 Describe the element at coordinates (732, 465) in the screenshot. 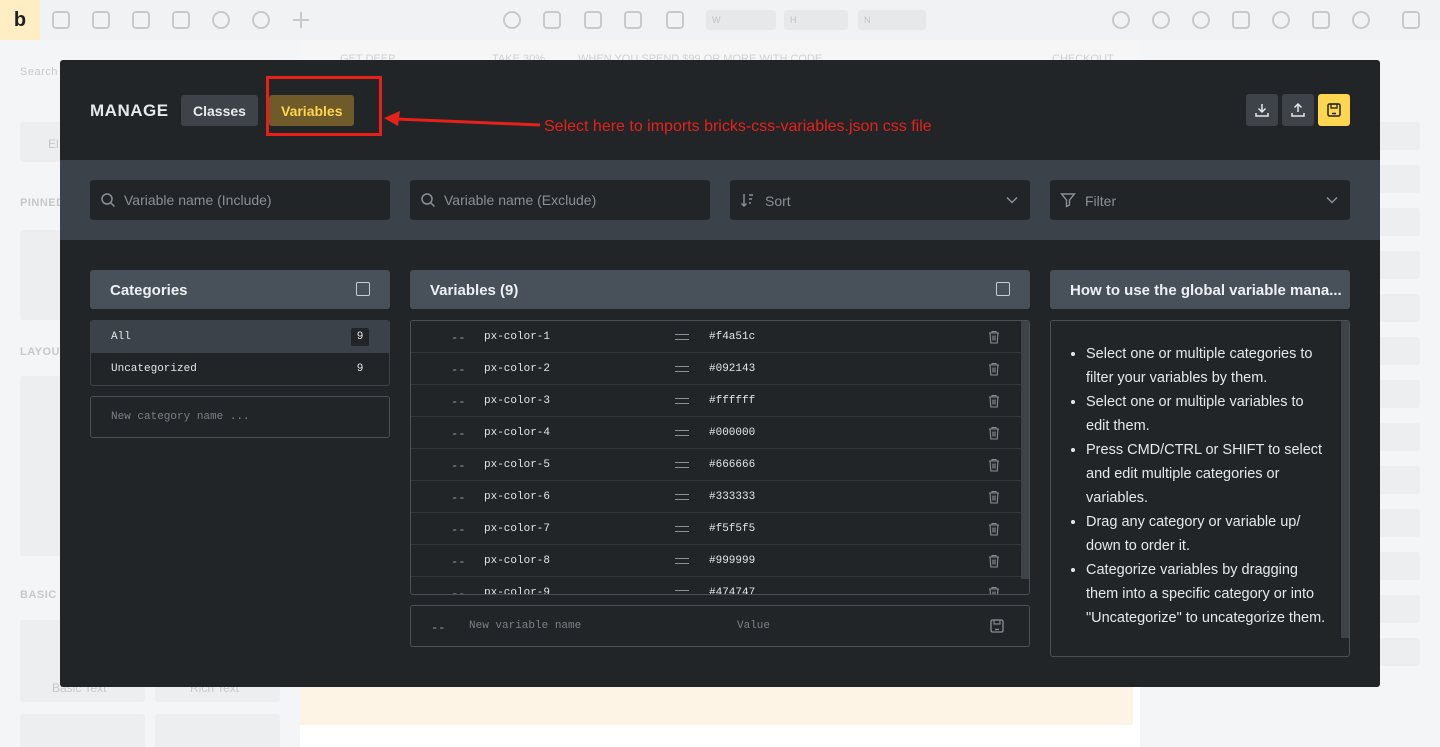

I see `variable-value: #666666` at that location.